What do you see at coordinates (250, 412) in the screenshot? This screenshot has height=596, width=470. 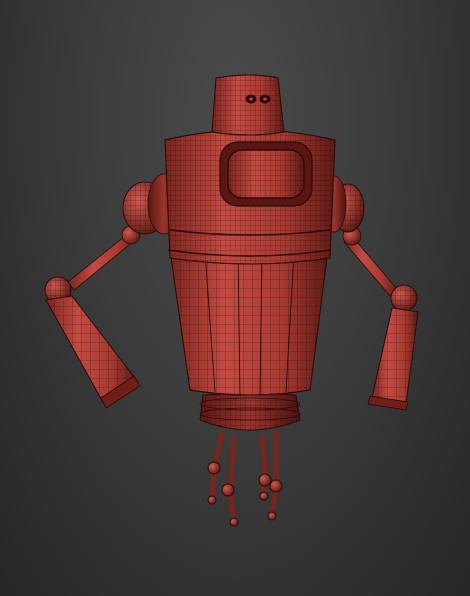 I see `robot-base` at bounding box center [250, 412].